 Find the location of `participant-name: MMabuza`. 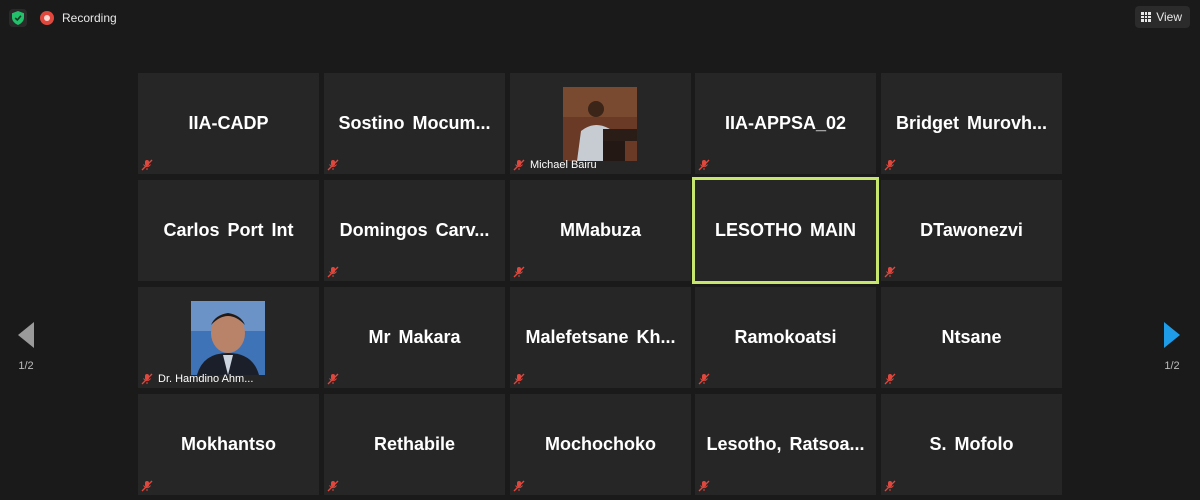

participant-name: MMabuza is located at coordinates (600, 230).